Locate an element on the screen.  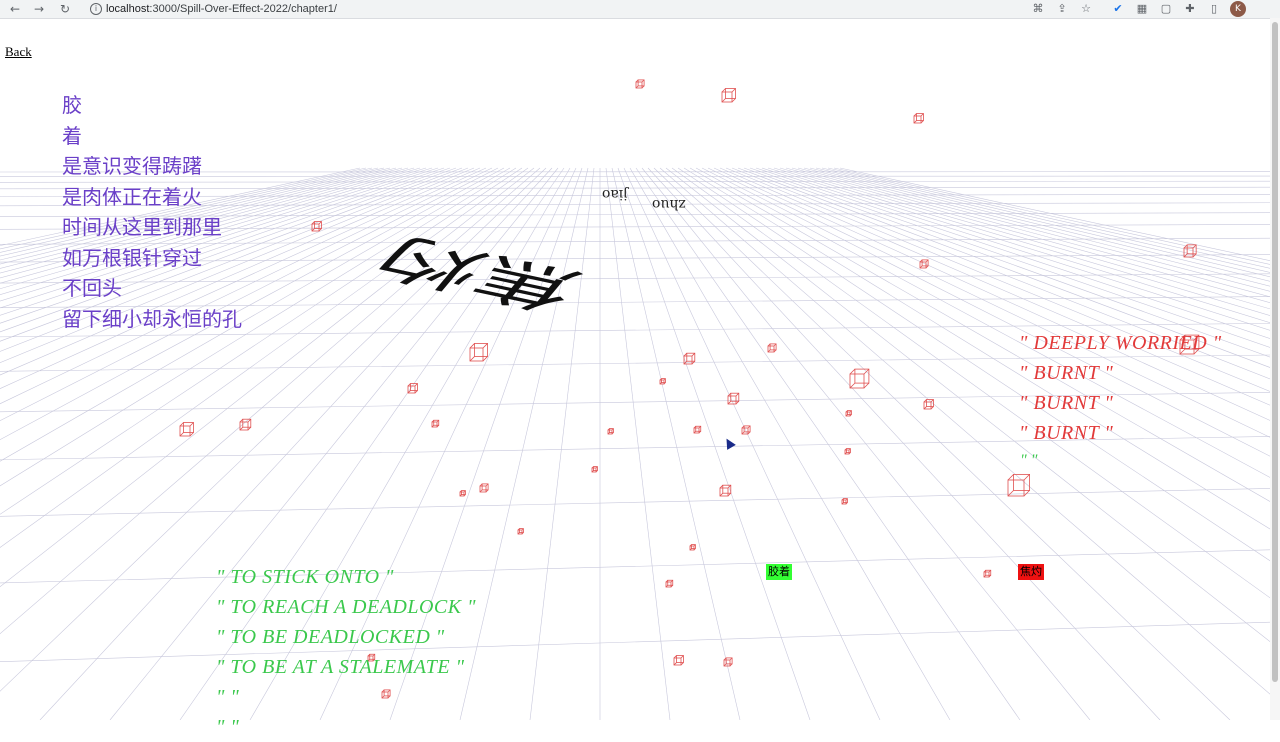
poem-line: 时间从这里到那里 is located at coordinates (152, 227).